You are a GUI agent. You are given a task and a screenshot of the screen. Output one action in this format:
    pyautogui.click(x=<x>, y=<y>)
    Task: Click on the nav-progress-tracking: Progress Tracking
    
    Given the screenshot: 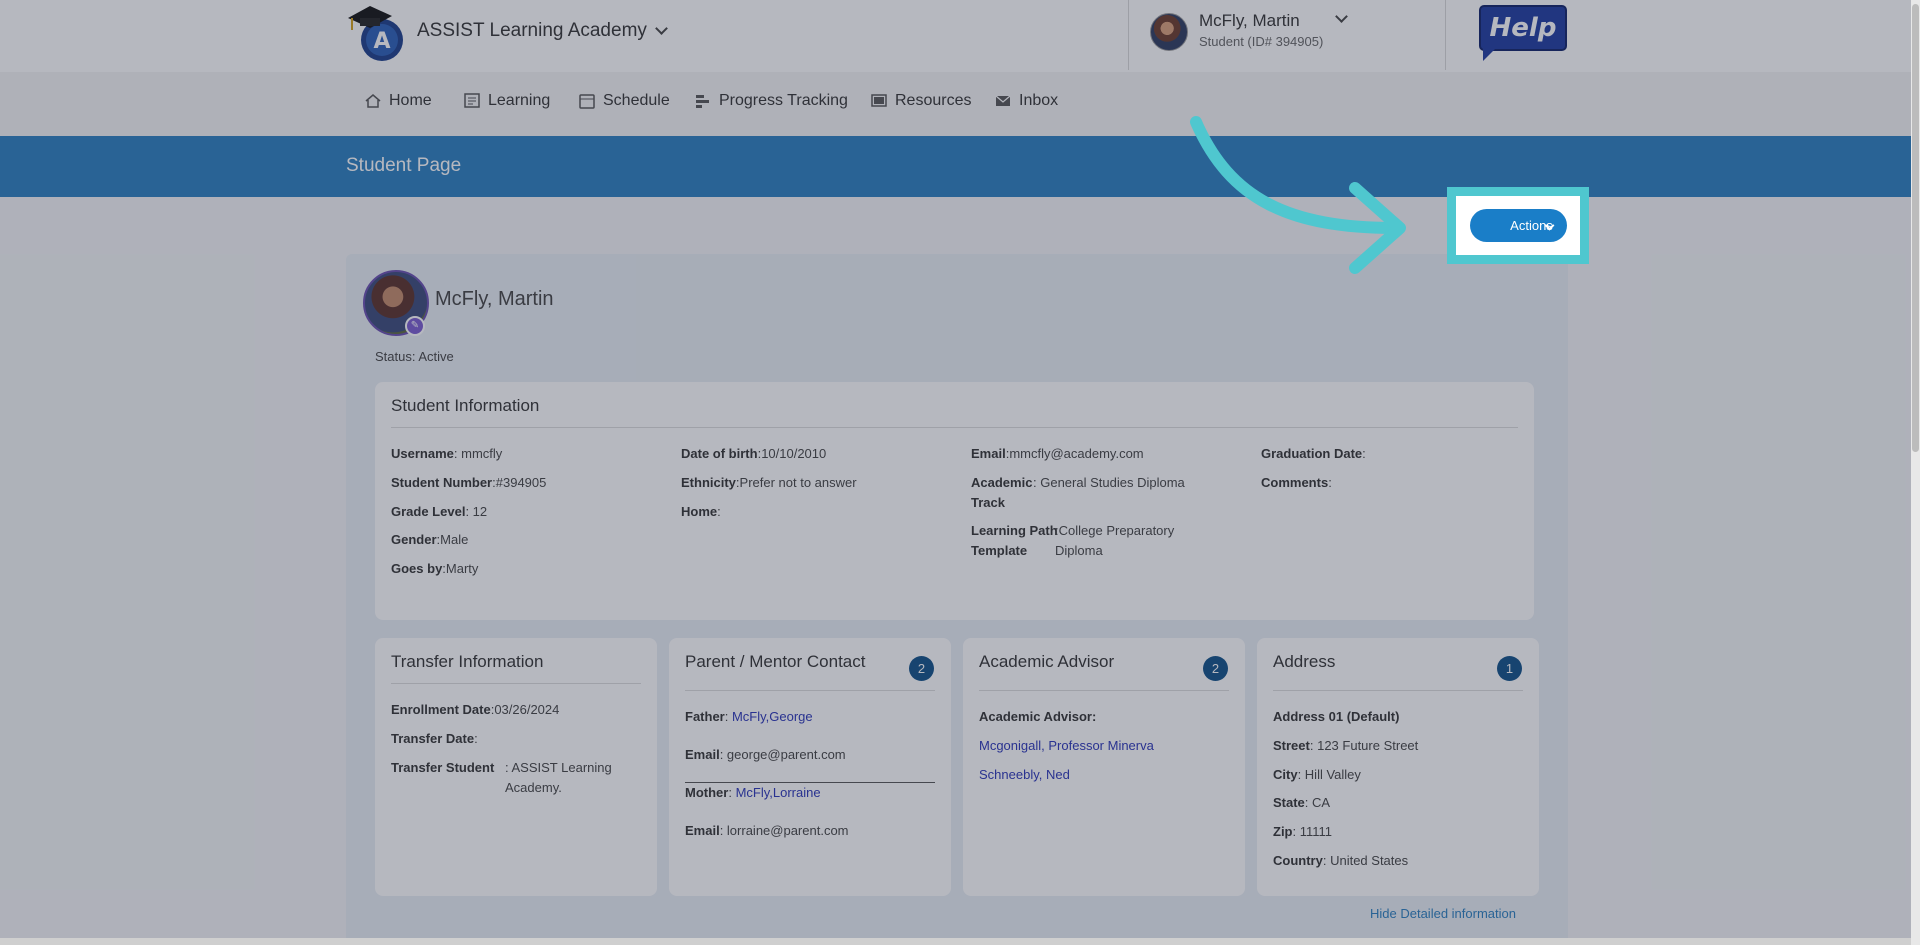 What is the action you would take?
    pyautogui.click(x=771, y=101)
    